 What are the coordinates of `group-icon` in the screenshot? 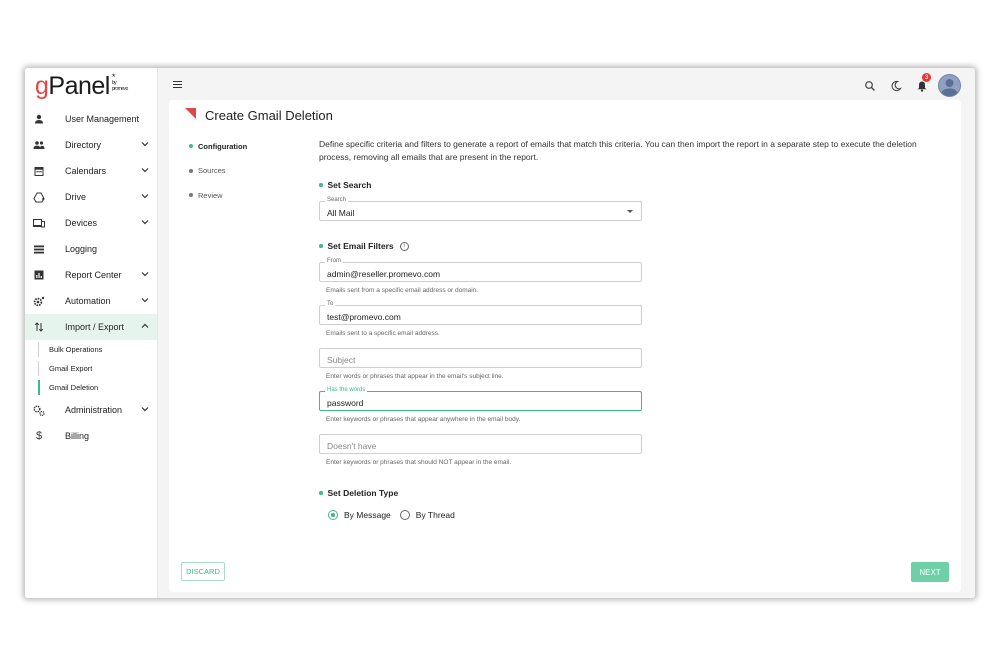 It's located at (39, 145).